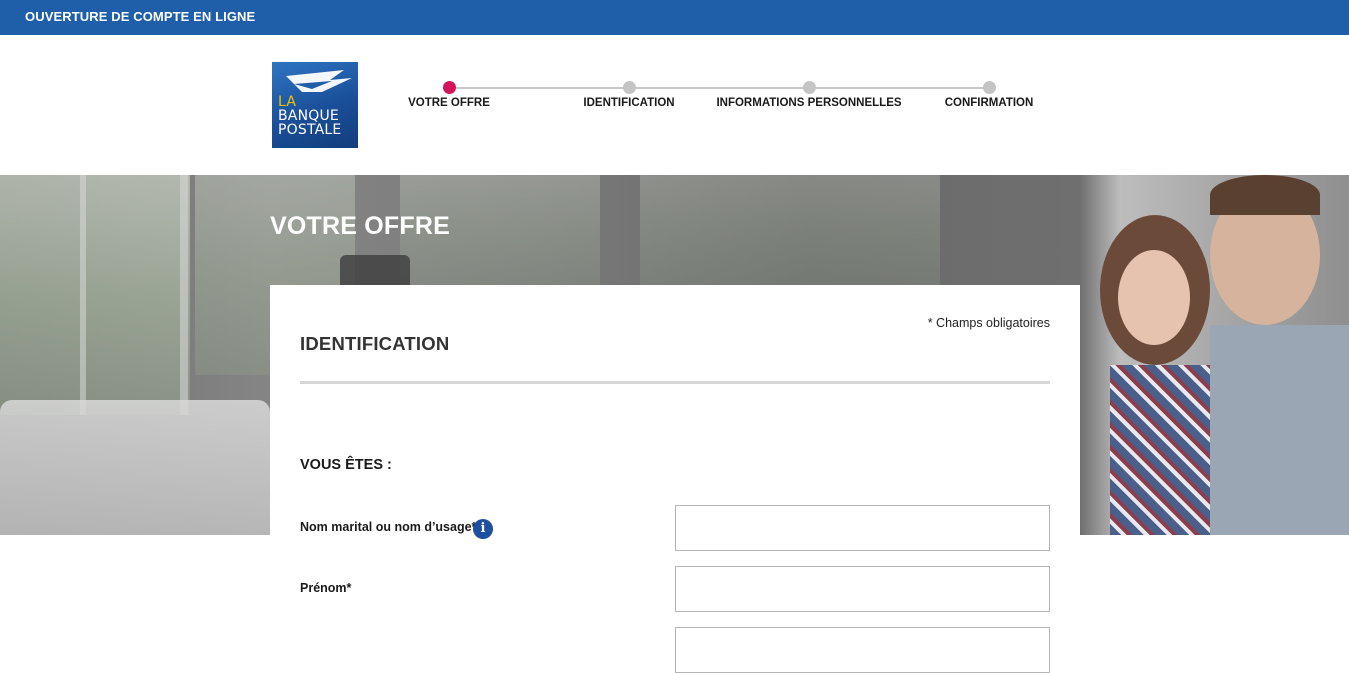 The width and height of the screenshot is (1349, 673). What do you see at coordinates (360, 226) in the screenshot?
I see `page-title: VOTRE OFFRE` at bounding box center [360, 226].